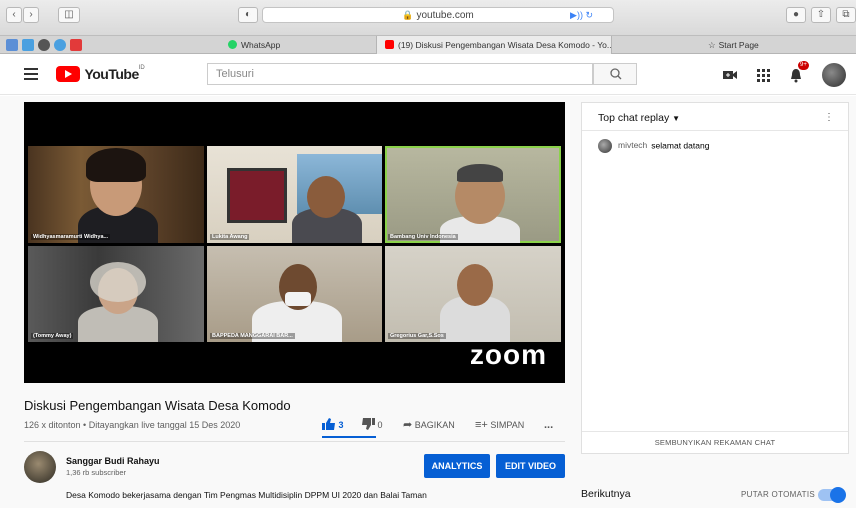 The image size is (856, 508). What do you see at coordinates (481, 425) in the screenshot?
I see `playlist-add-icon: ≡+` at bounding box center [481, 425].